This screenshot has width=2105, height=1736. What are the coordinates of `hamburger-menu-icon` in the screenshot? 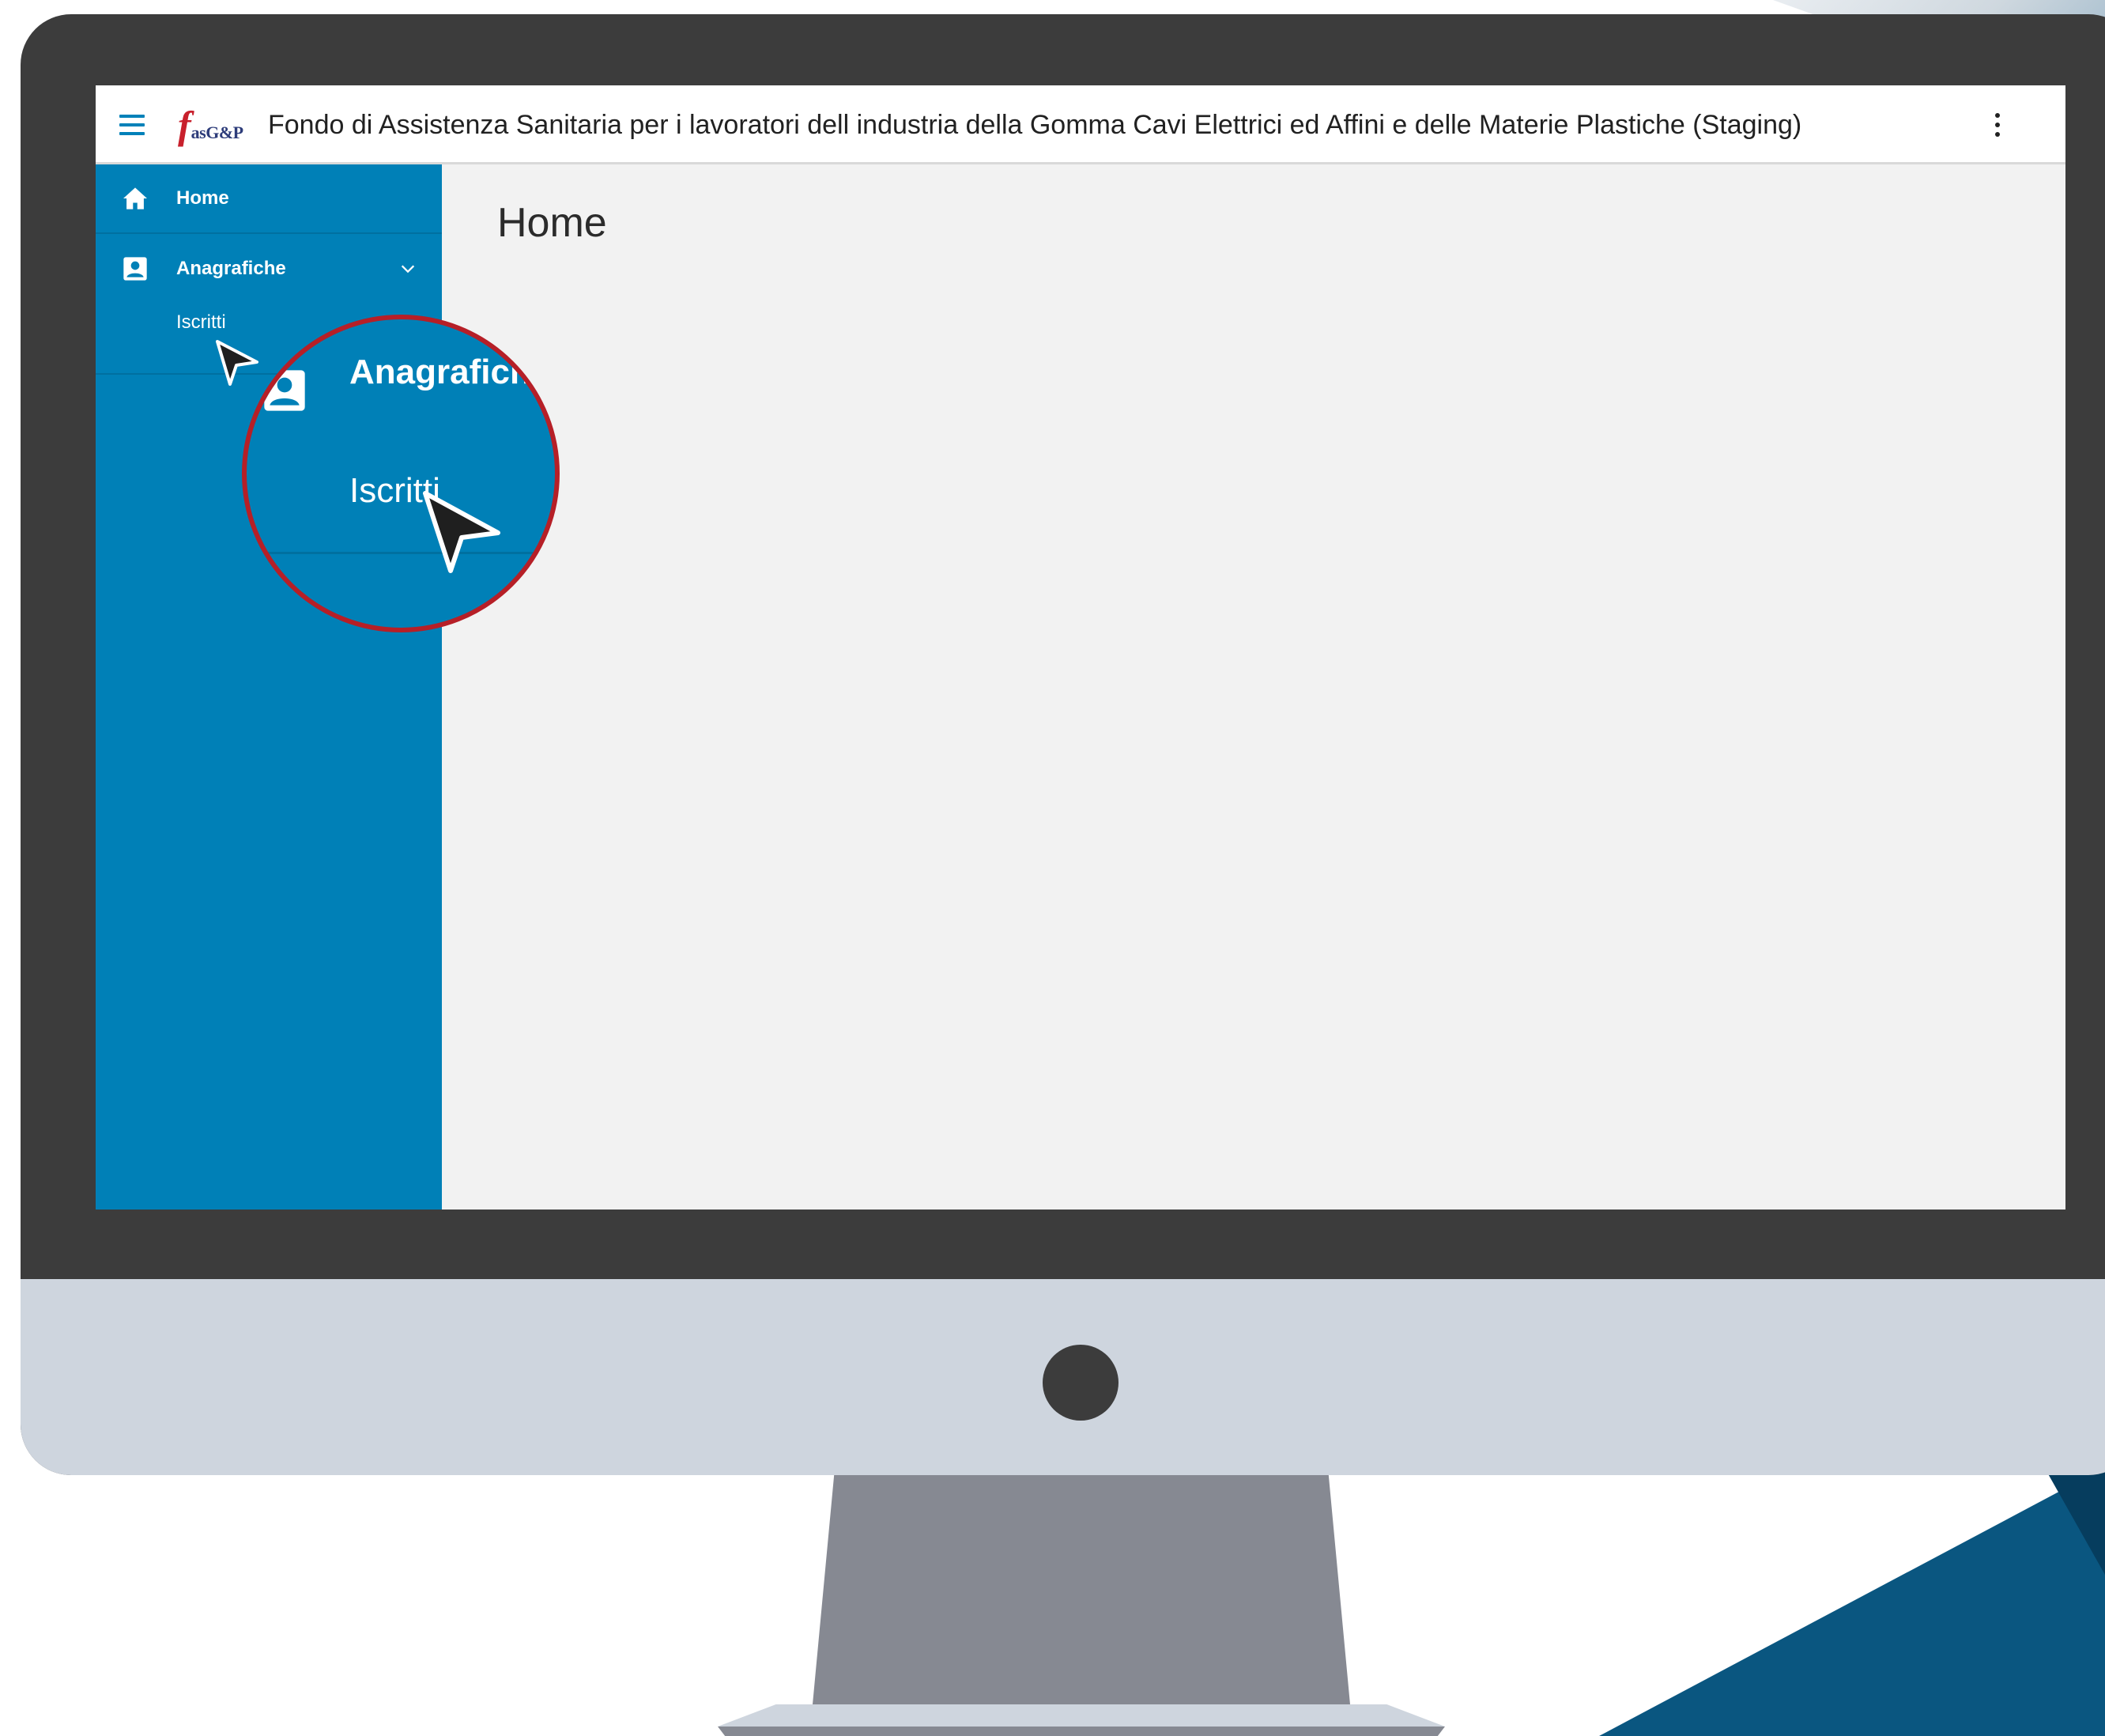 It's located at (132, 125).